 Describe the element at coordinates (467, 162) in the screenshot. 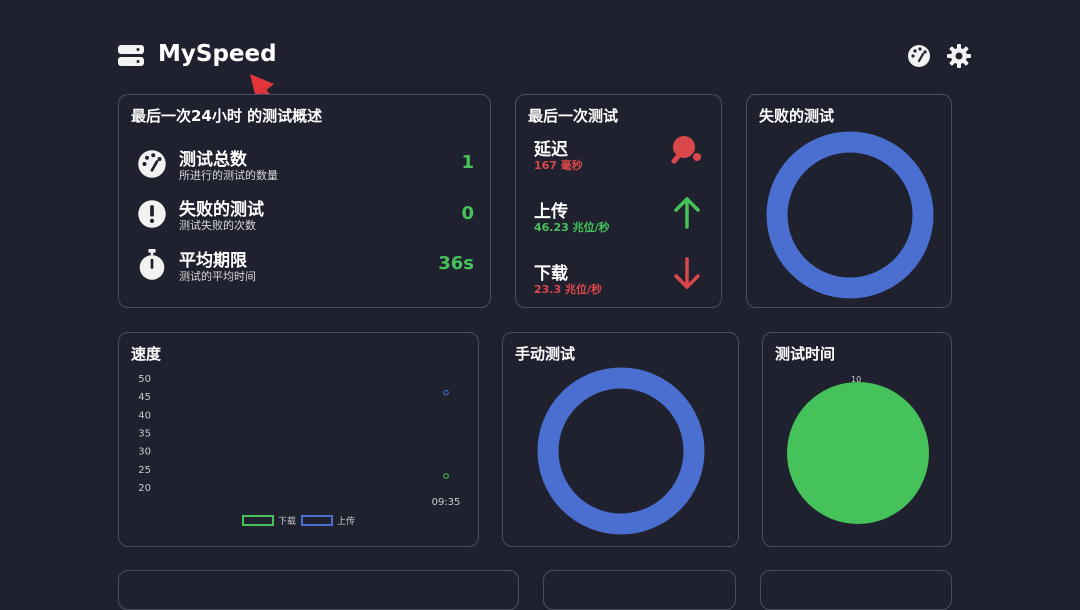

I see `stat-value-total: 1` at that location.